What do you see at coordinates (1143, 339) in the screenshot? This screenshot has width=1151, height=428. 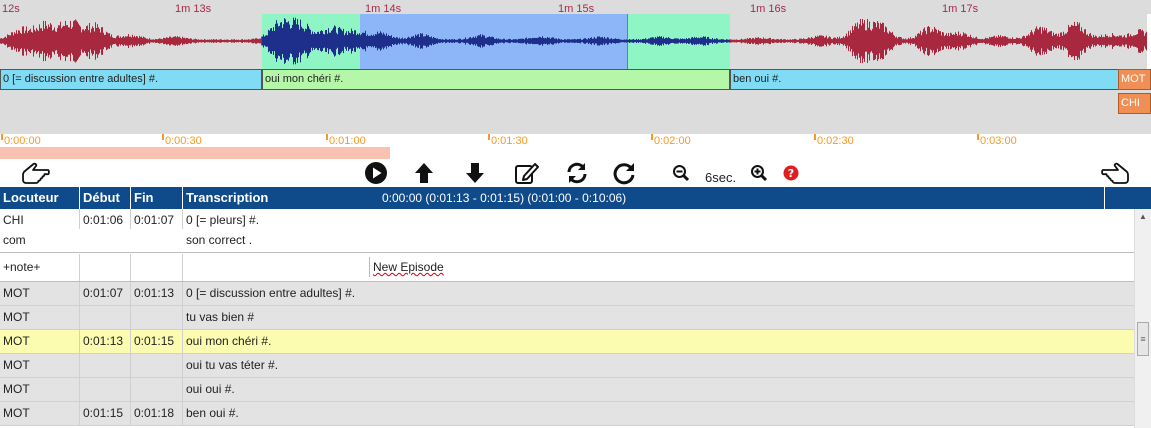 I see `scroll-thumb: ≡` at bounding box center [1143, 339].